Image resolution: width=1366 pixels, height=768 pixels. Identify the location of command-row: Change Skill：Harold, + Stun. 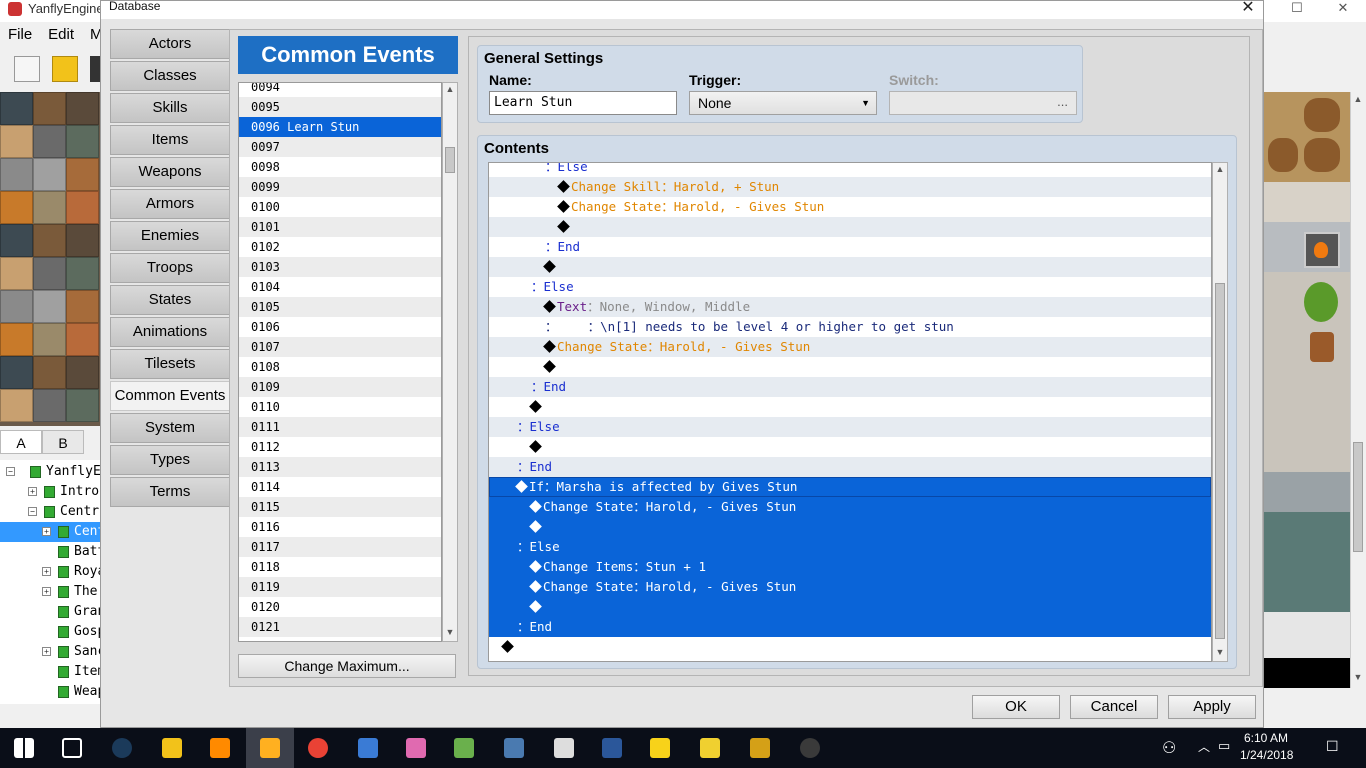
(850, 187).